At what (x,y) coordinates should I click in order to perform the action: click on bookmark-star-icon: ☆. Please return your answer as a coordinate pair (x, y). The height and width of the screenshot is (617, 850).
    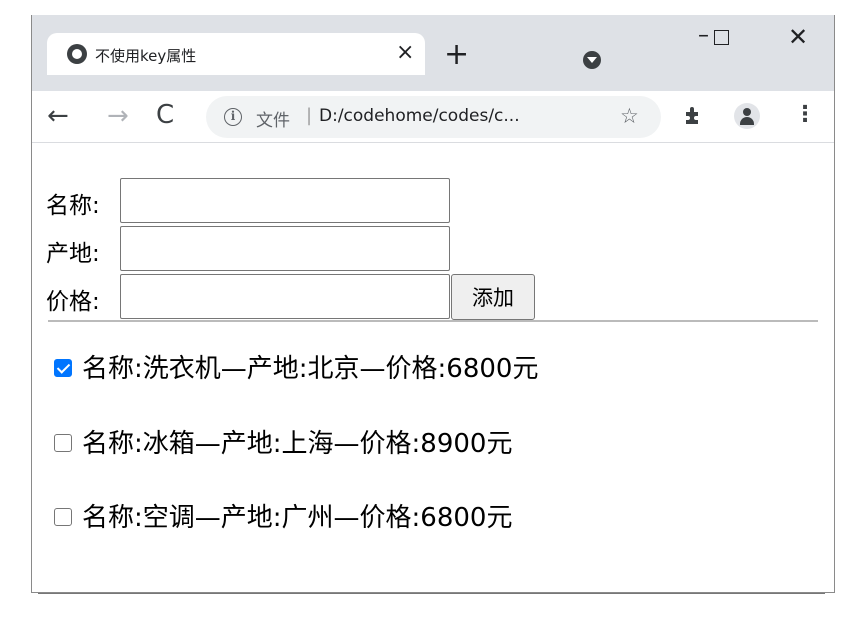
    Looking at the image, I should click on (629, 116).